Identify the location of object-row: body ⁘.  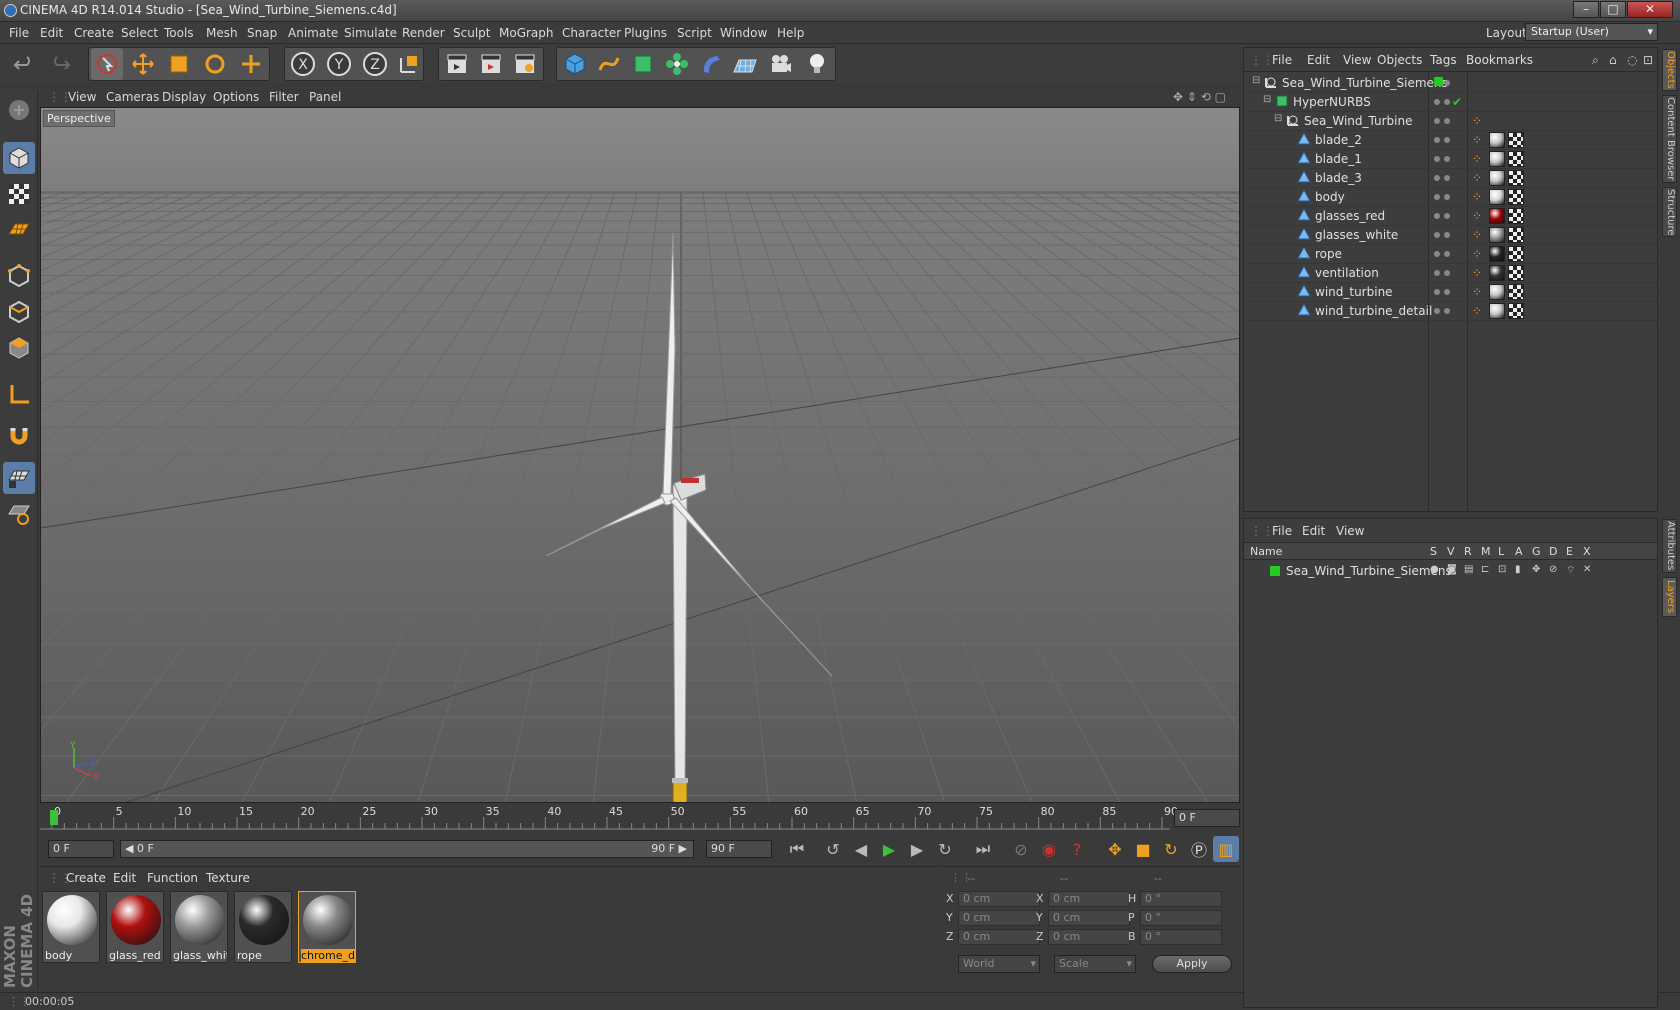
(1450, 197).